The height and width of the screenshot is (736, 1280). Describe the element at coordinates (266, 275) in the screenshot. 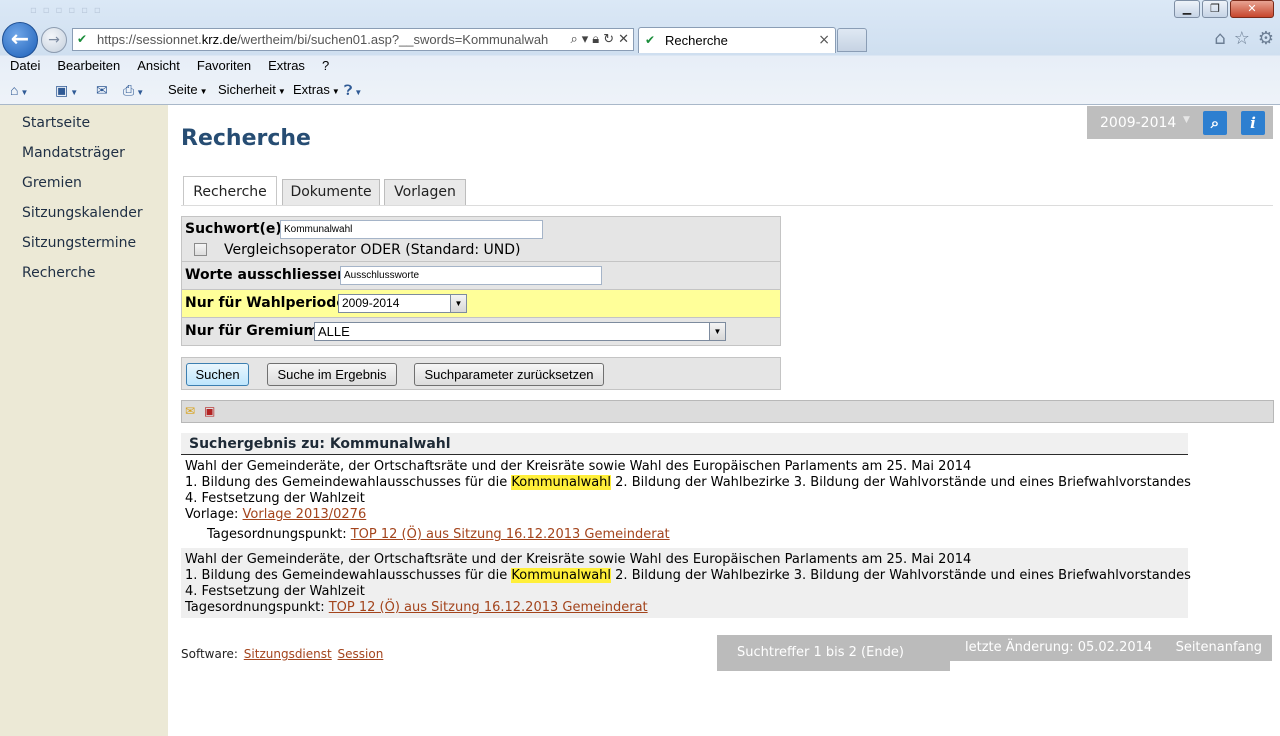

I see `exclude-label: Worte ausschliessen` at that location.